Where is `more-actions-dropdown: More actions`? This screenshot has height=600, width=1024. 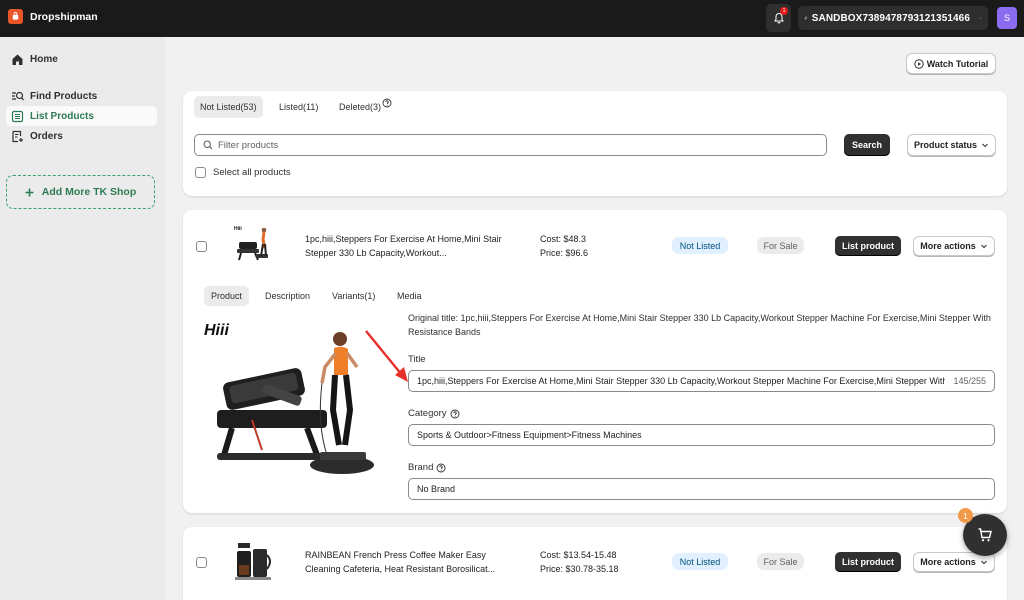
more-actions-dropdown: More actions is located at coordinates (954, 246).